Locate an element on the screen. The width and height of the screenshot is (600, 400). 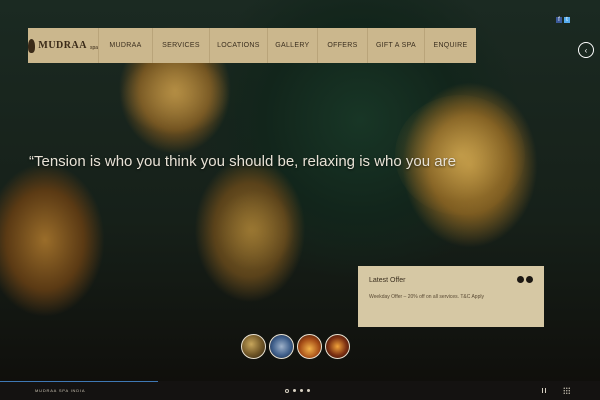
nav-item-services: SERVICES is located at coordinates (181, 45).